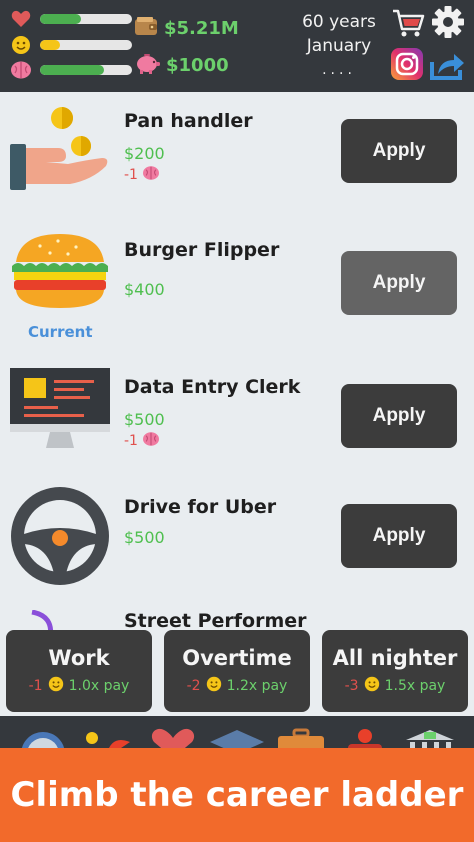  Describe the element at coordinates (147, 65) in the screenshot. I see `piggy-bank-icon` at that location.